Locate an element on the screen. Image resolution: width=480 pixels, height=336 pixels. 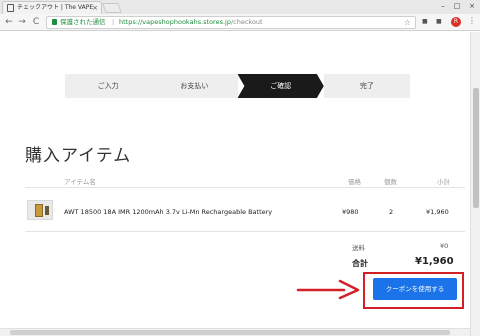
annotation-arrow-icon is located at coordinates (328, 289).